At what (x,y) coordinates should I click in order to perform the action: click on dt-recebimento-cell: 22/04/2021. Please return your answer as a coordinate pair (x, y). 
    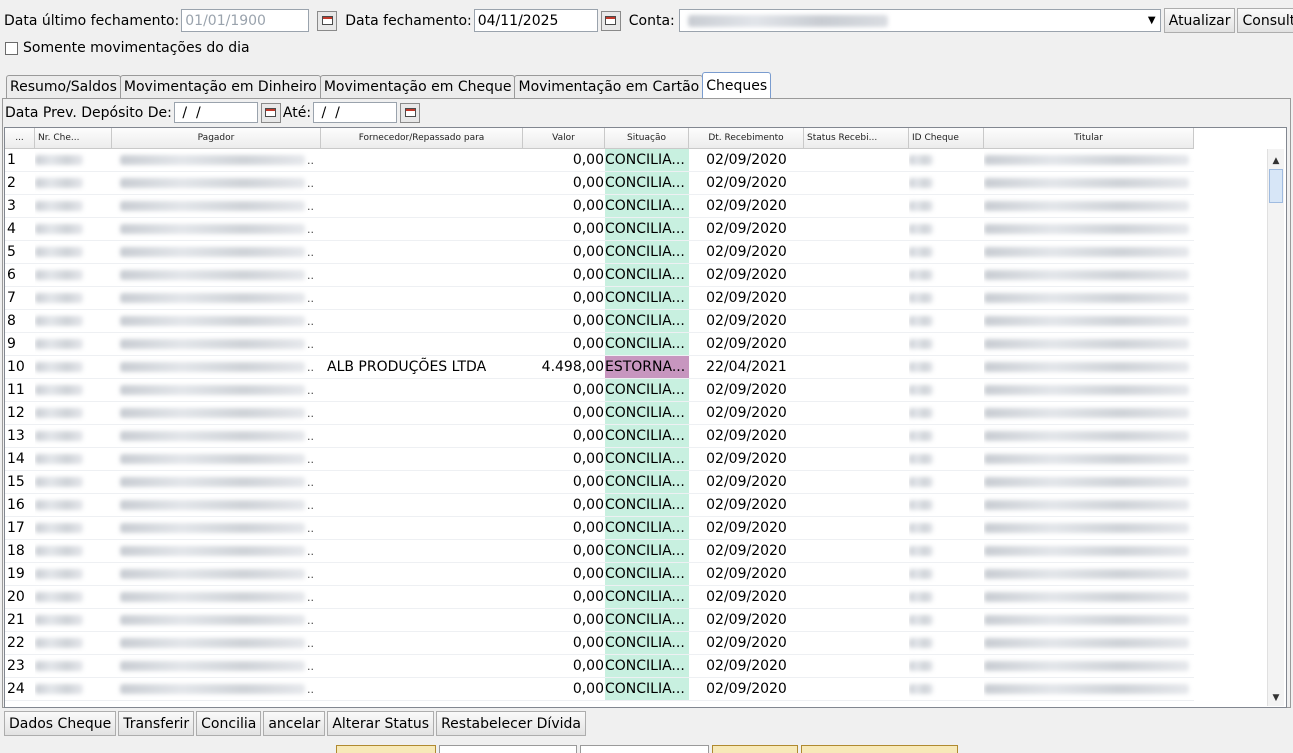
    Looking at the image, I should click on (746, 367).